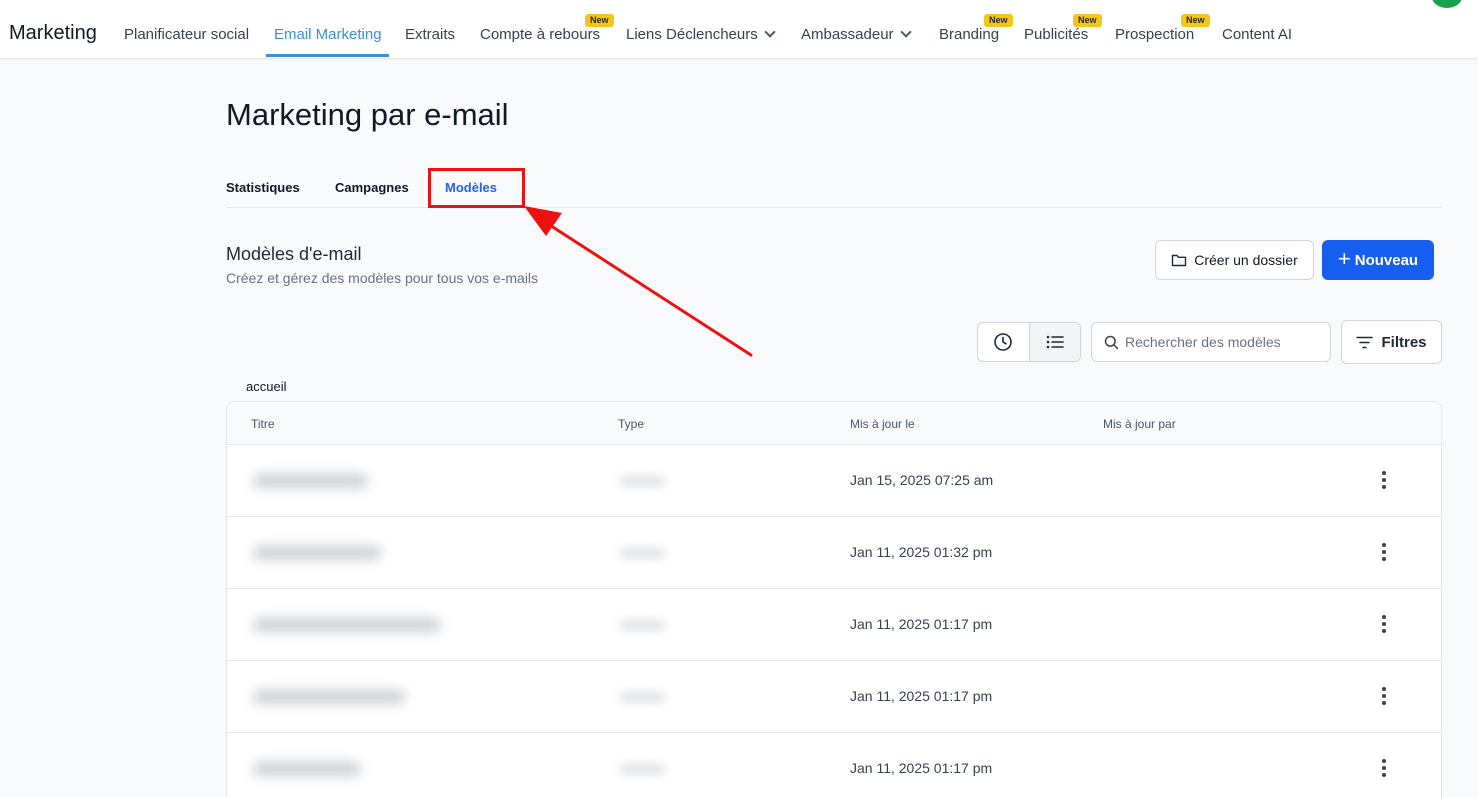 Image resolution: width=1478 pixels, height=797 pixels. Describe the element at coordinates (1179, 260) in the screenshot. I see `folder-icon` at that location.